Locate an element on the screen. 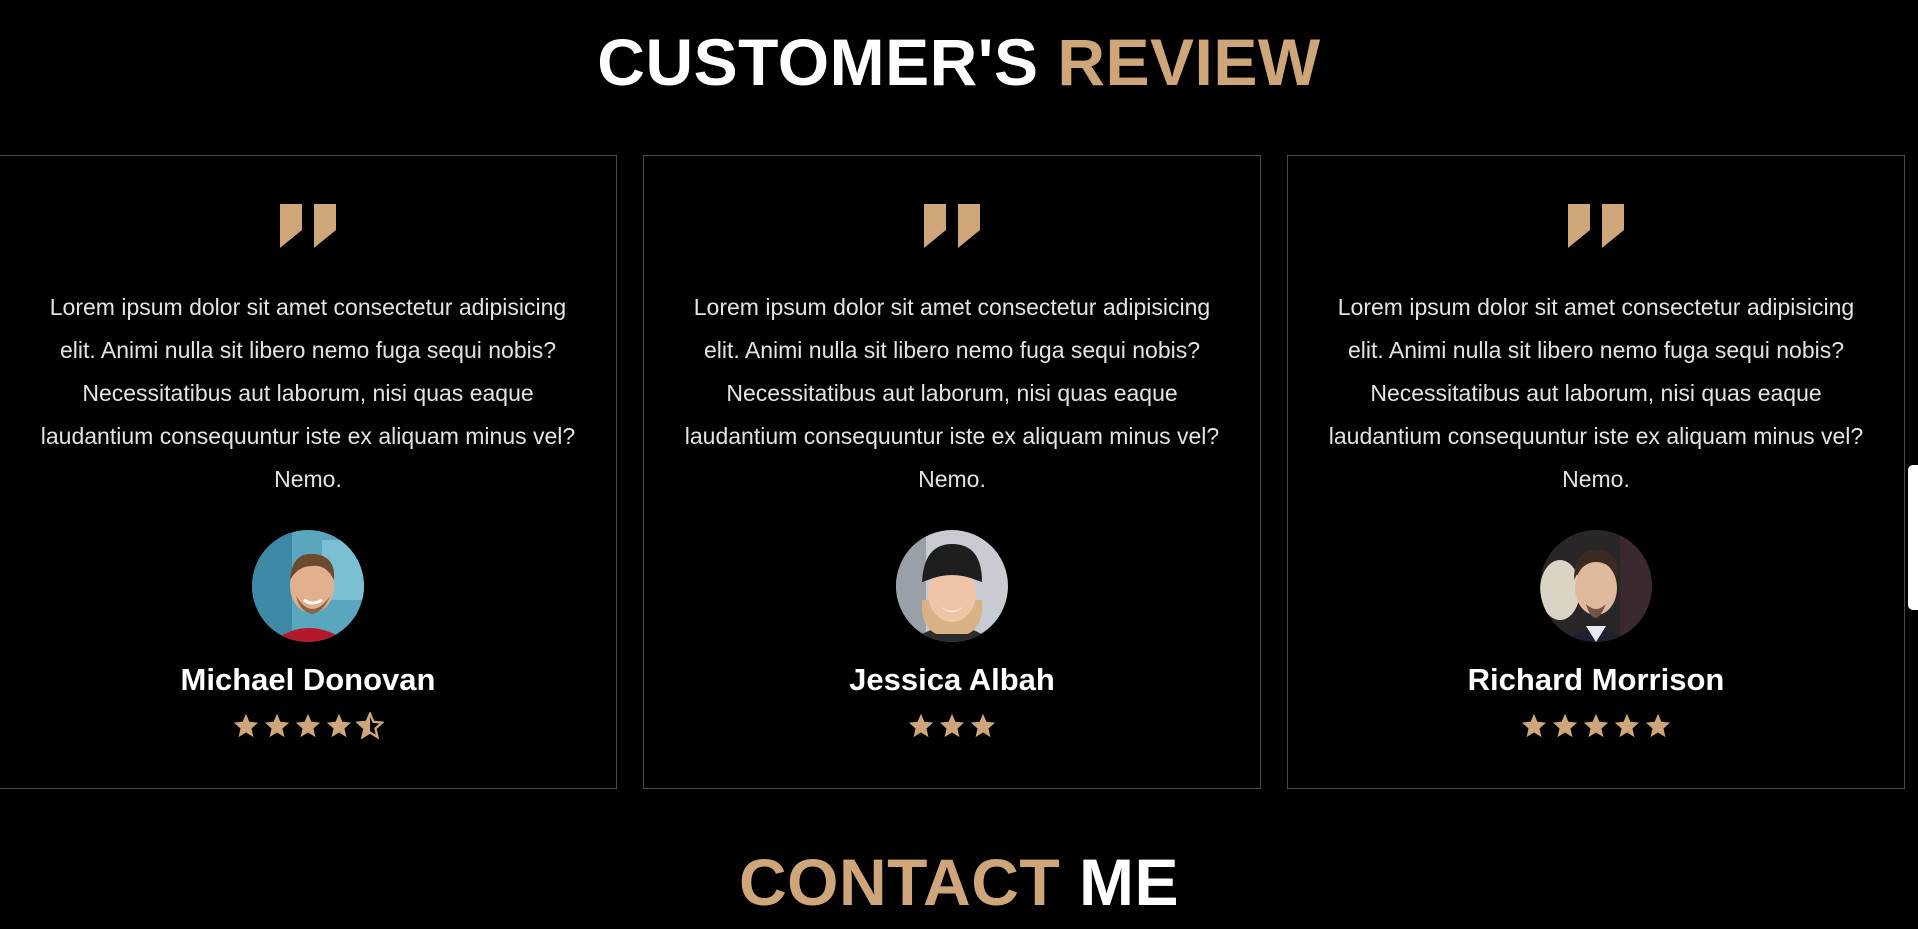 The width and height of the screenshot is (1918, 929). section-heading-contact: CONTACT ME is located at coordinates (959, 882).